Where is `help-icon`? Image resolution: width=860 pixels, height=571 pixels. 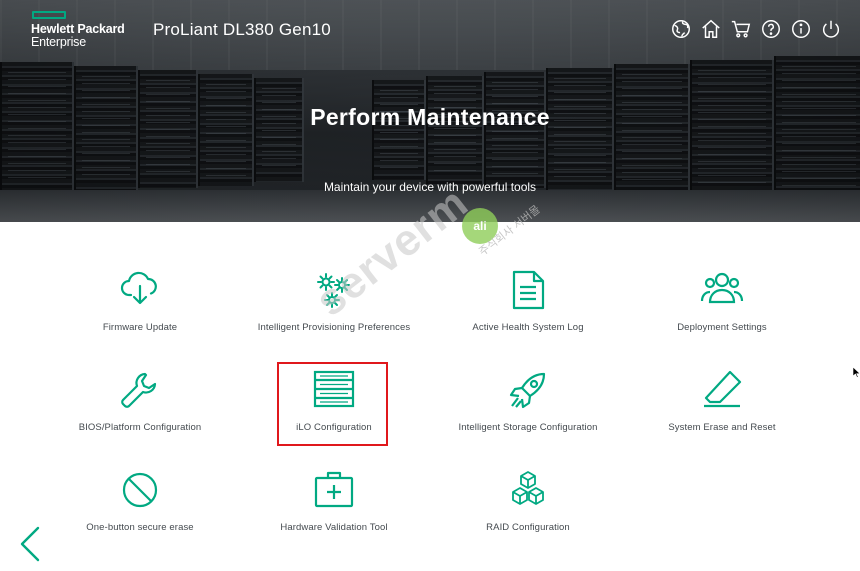
help-icon is located at coordinates (771, 29).